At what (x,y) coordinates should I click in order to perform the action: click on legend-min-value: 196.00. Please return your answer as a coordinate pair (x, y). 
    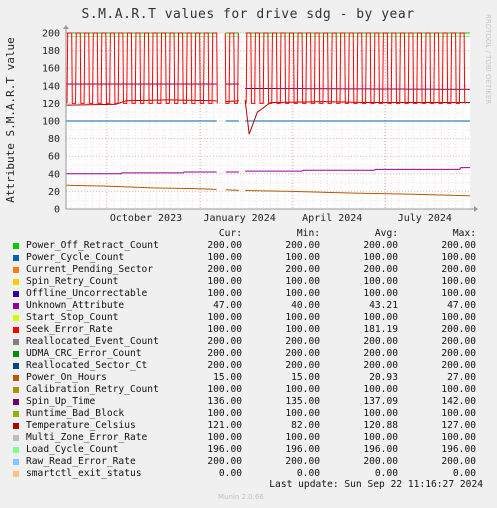
    Looking at the image, I should click on (302, 449).